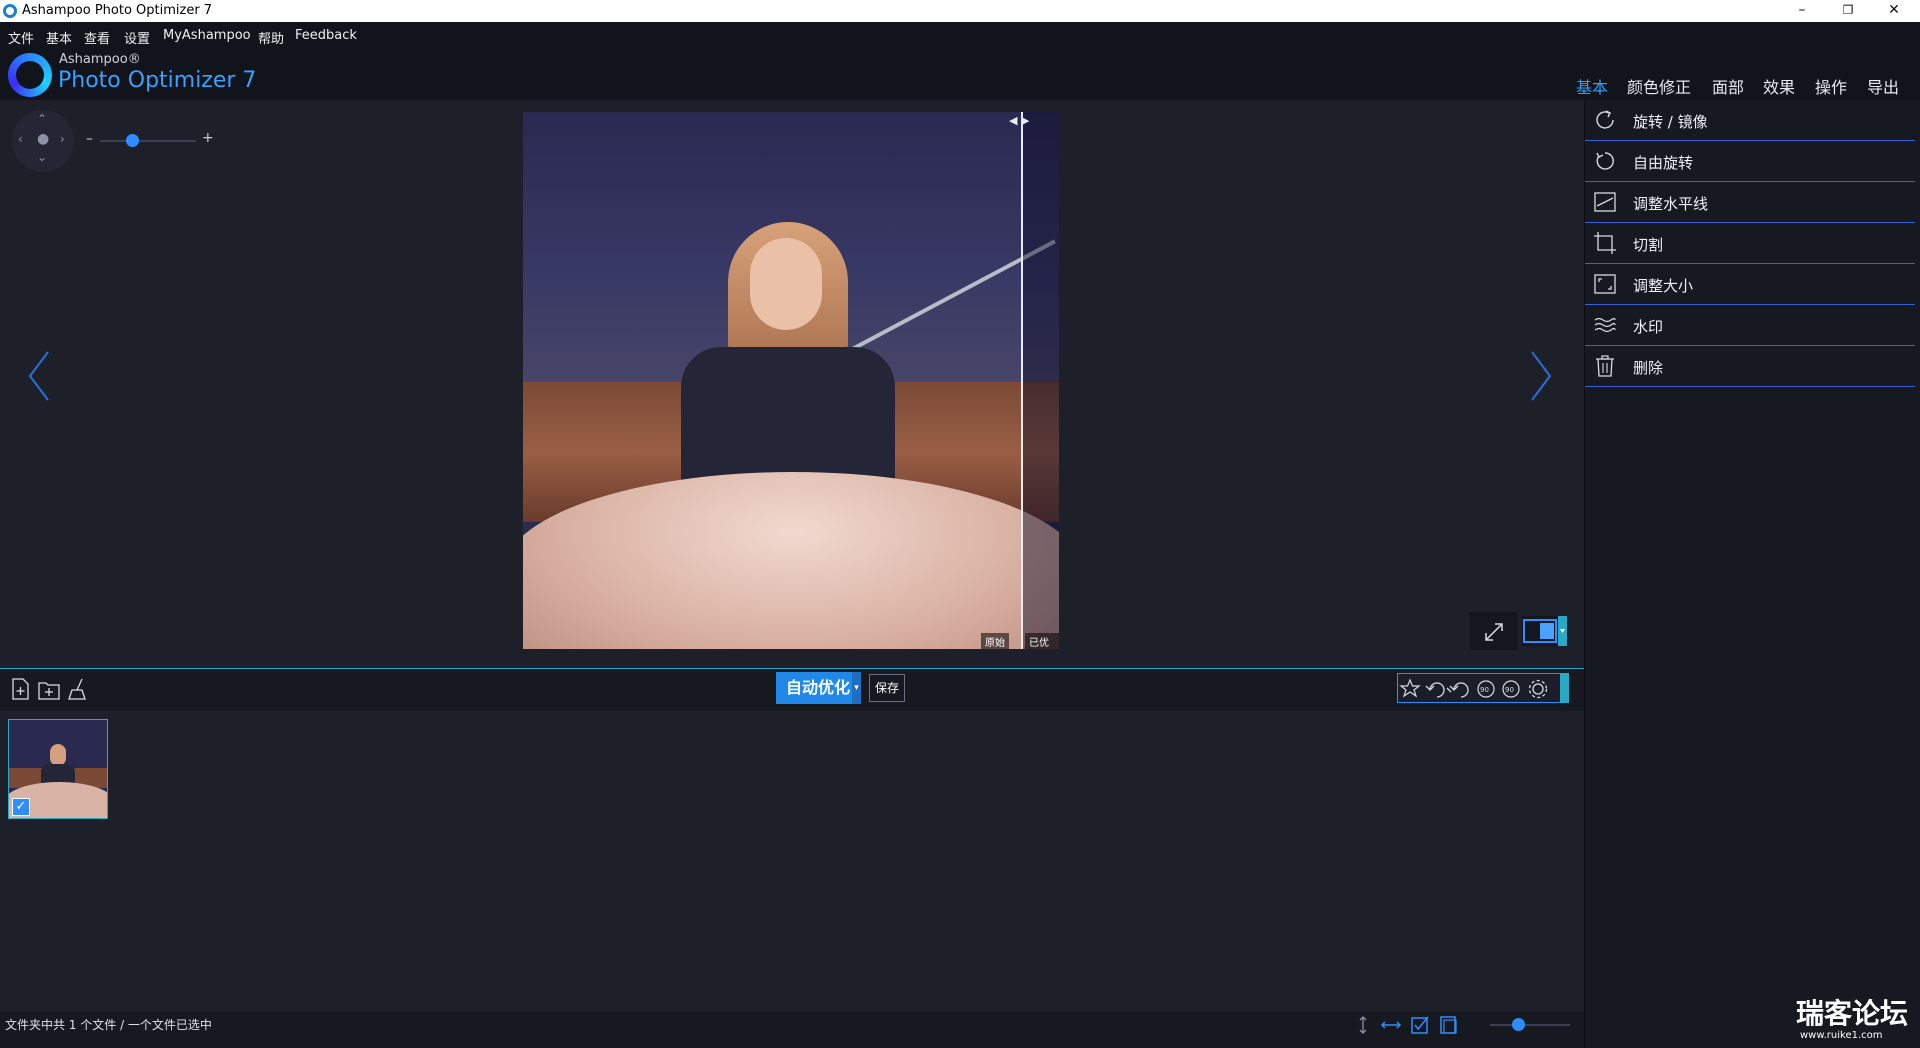 Image resolution: width=1920 pixels, height=1048 pixels. Describe the element at coordinates (1659, 86) in the screenshot. I see `tab-color-correction: 颜色修正` at that location.